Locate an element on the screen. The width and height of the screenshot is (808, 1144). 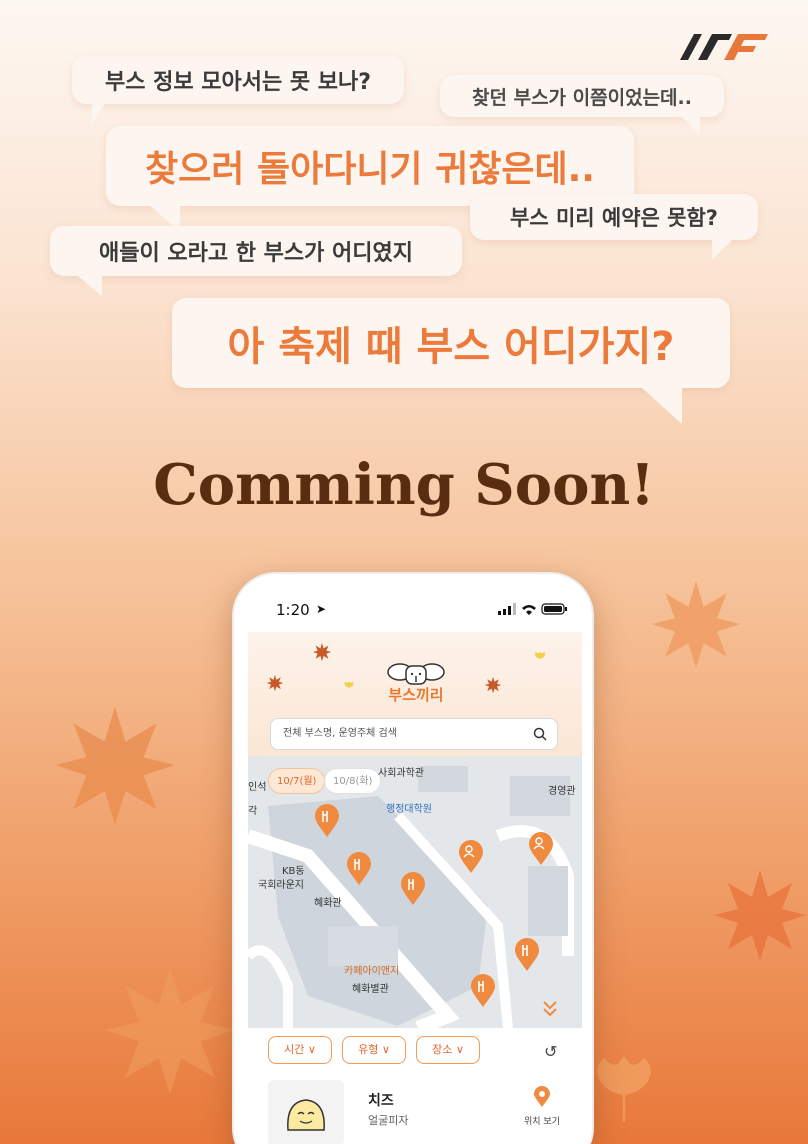
bubble-text: 부스 미리 예약은 못함? is located at coordinates (614, 218).